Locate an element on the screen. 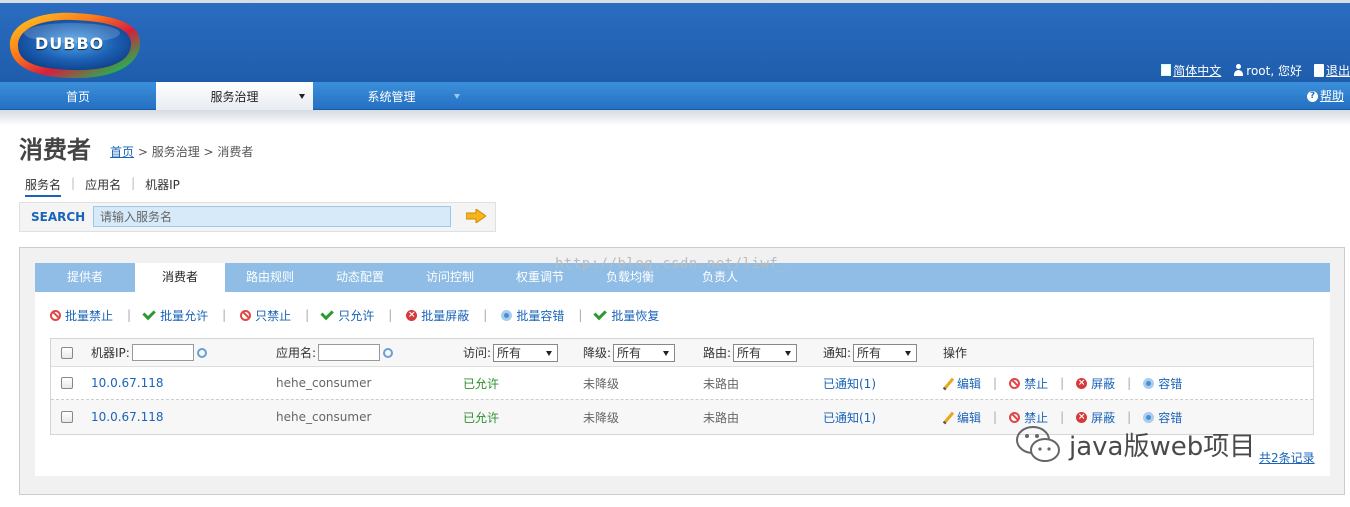  exit-icon is located at coordinates (1318, 70).